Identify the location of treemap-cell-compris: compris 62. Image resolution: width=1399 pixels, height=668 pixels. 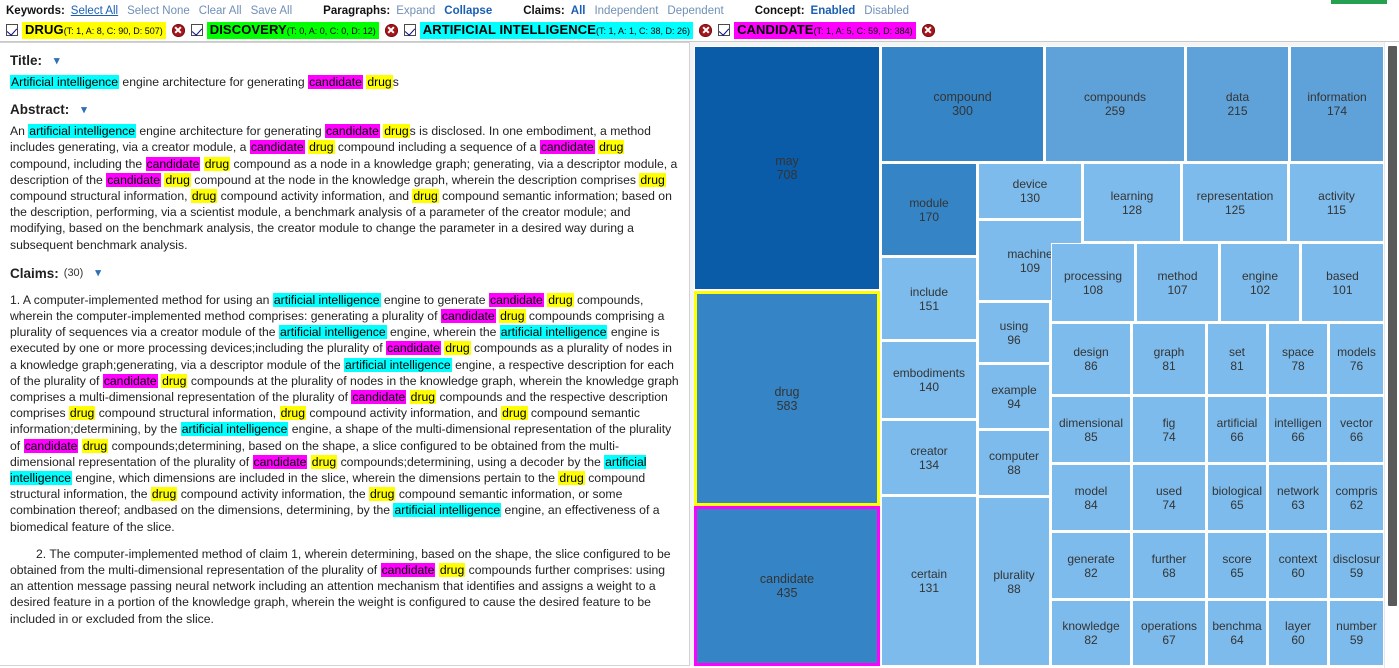
(1356, 497).